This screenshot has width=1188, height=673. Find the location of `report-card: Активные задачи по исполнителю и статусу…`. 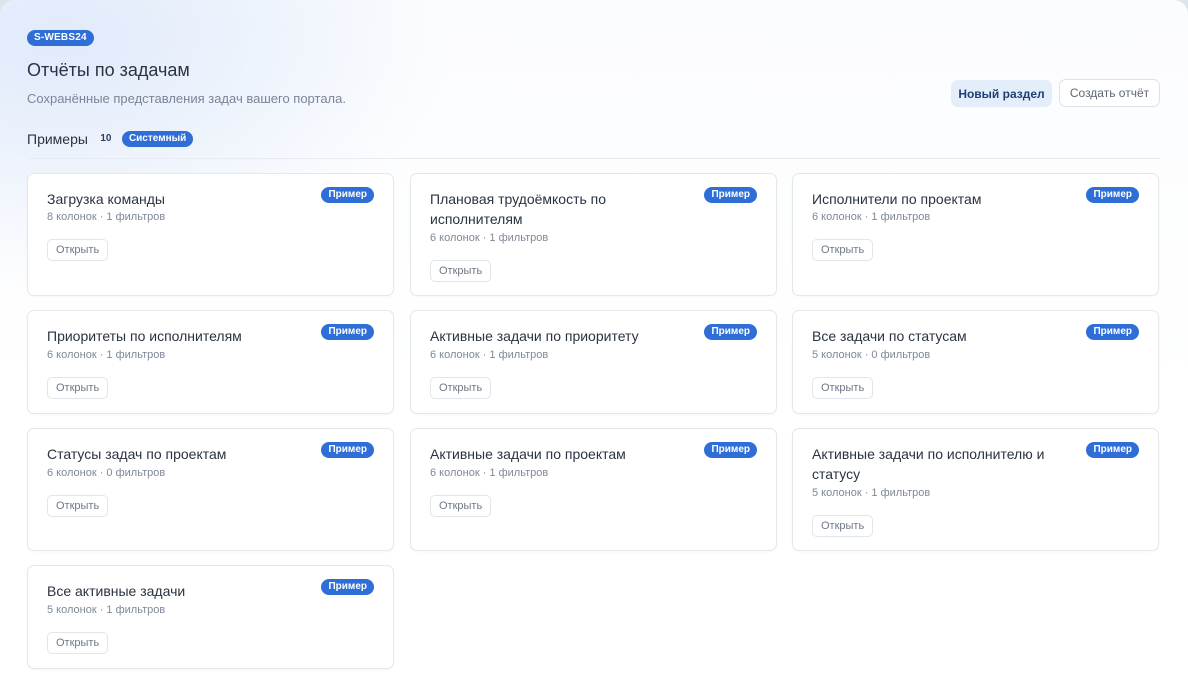

report-card: Активные задачи по исполнителю и статусу… is located at coordinates (975, 489).